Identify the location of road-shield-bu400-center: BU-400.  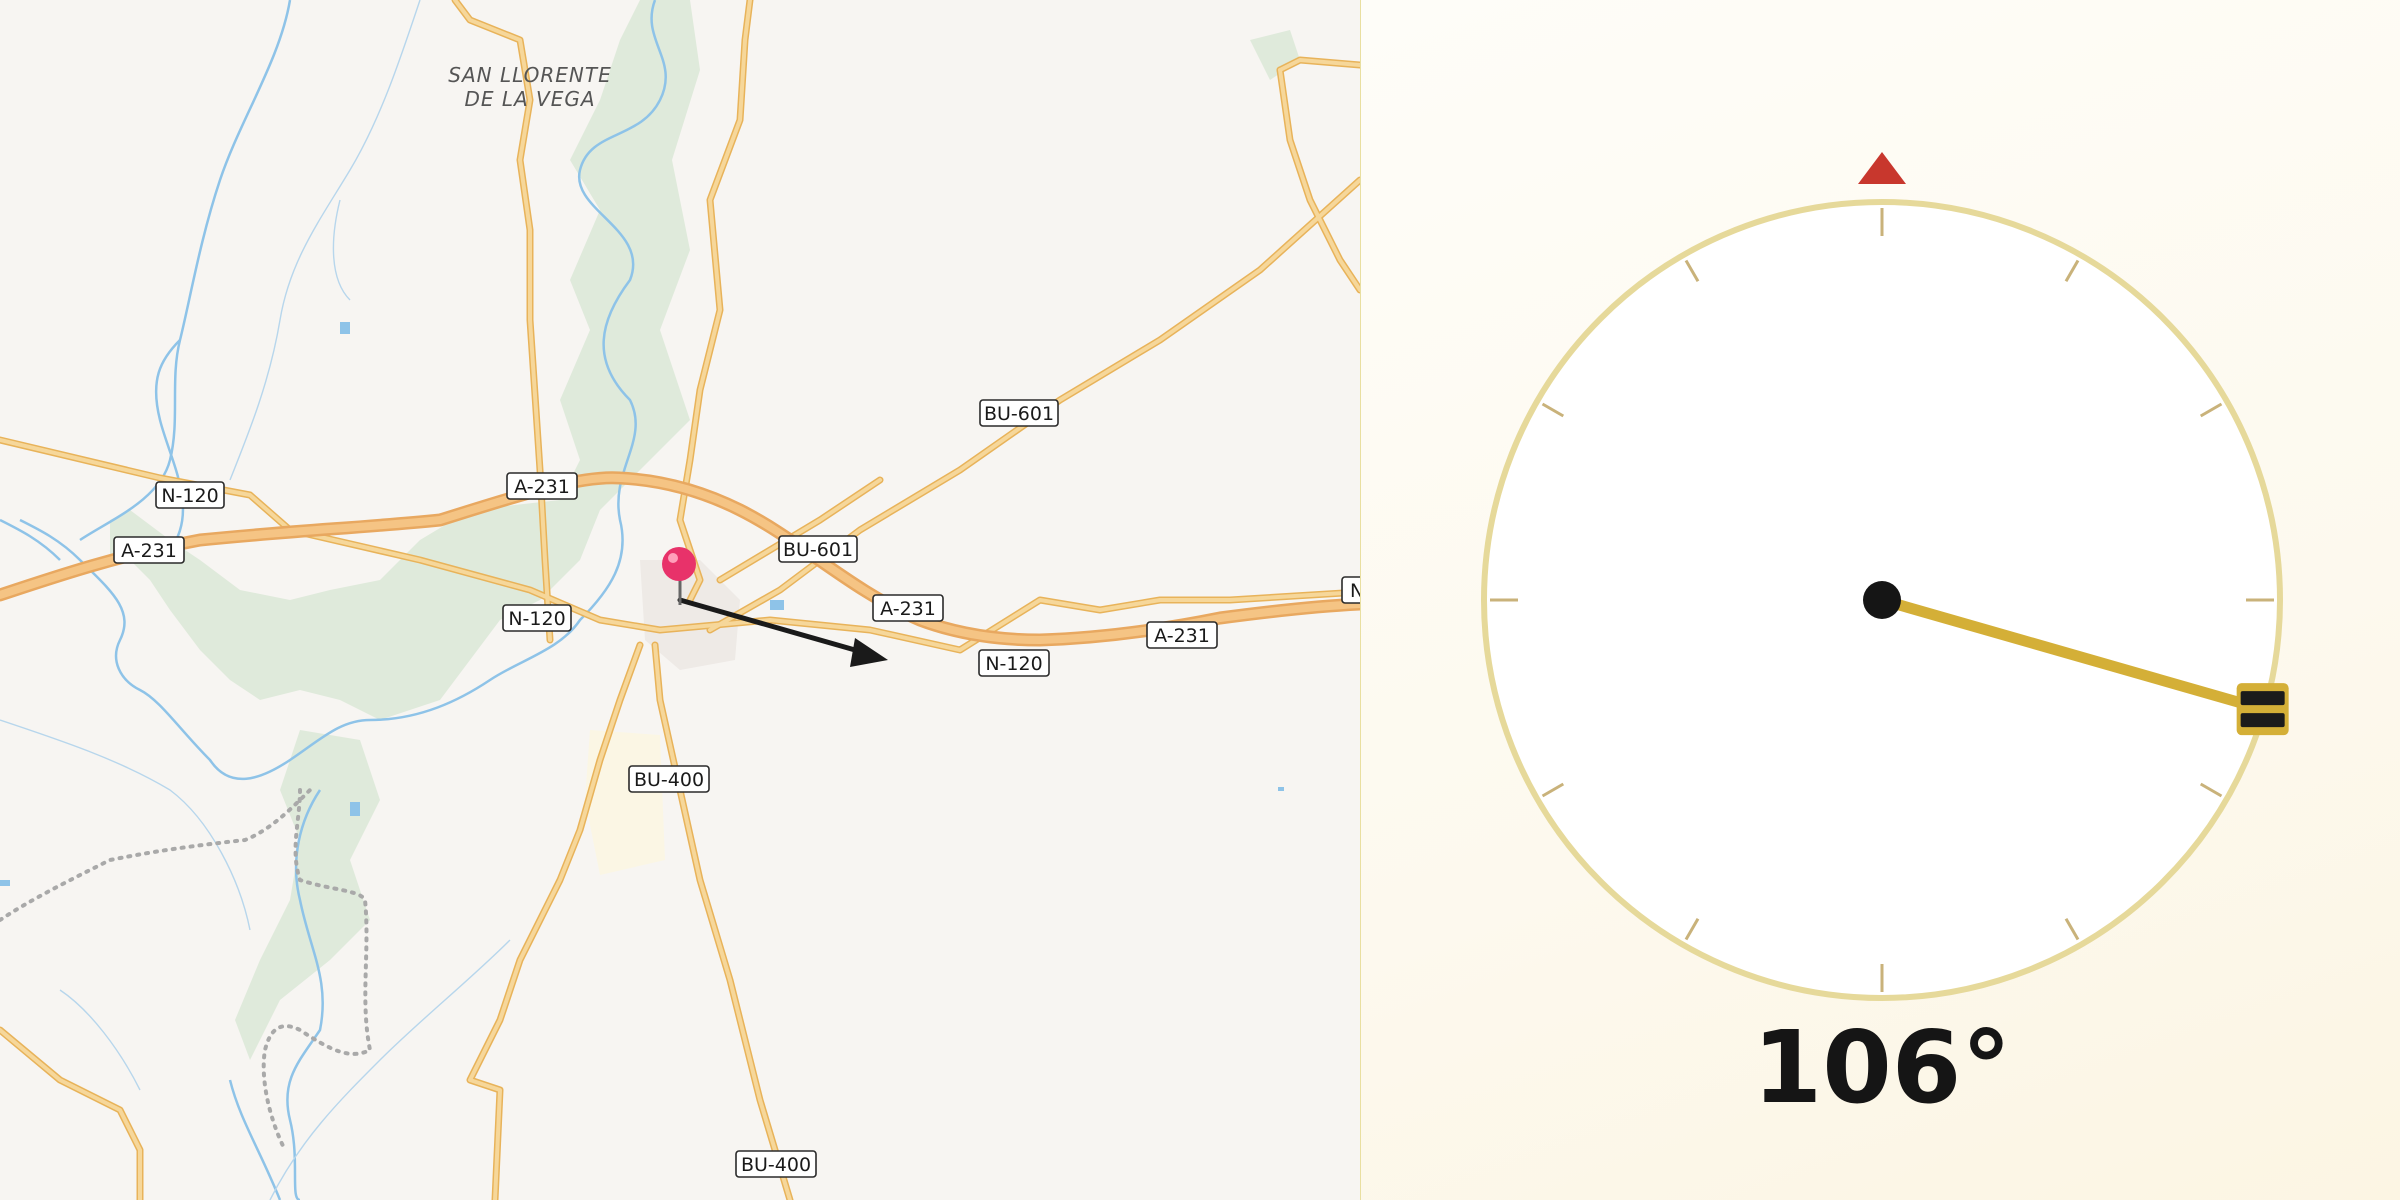
(669, 779).